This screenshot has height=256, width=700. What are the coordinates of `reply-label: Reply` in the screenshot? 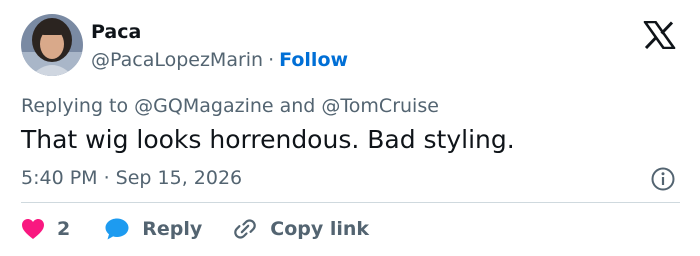 It's located at (172, 229).